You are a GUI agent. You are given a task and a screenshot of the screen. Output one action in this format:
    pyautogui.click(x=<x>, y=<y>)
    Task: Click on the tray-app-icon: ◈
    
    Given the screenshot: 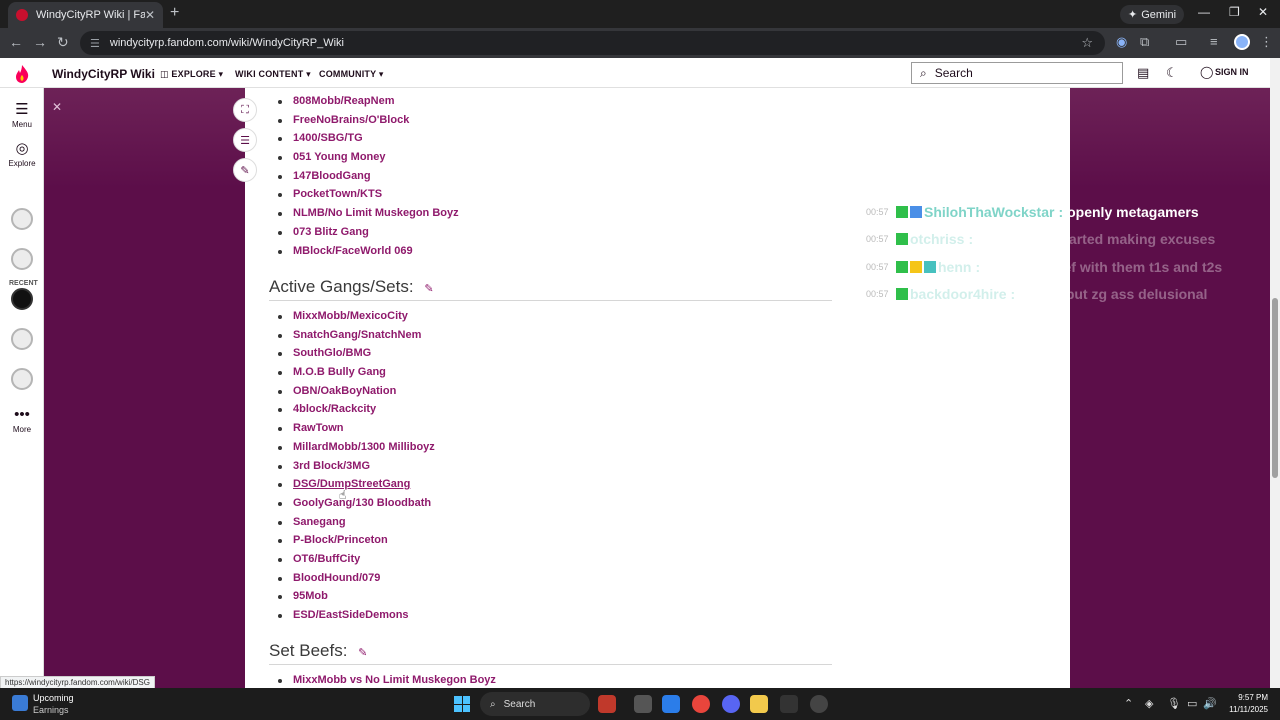 What is the action you would take?
    pyautogui.click(x=1149, y=703)
    